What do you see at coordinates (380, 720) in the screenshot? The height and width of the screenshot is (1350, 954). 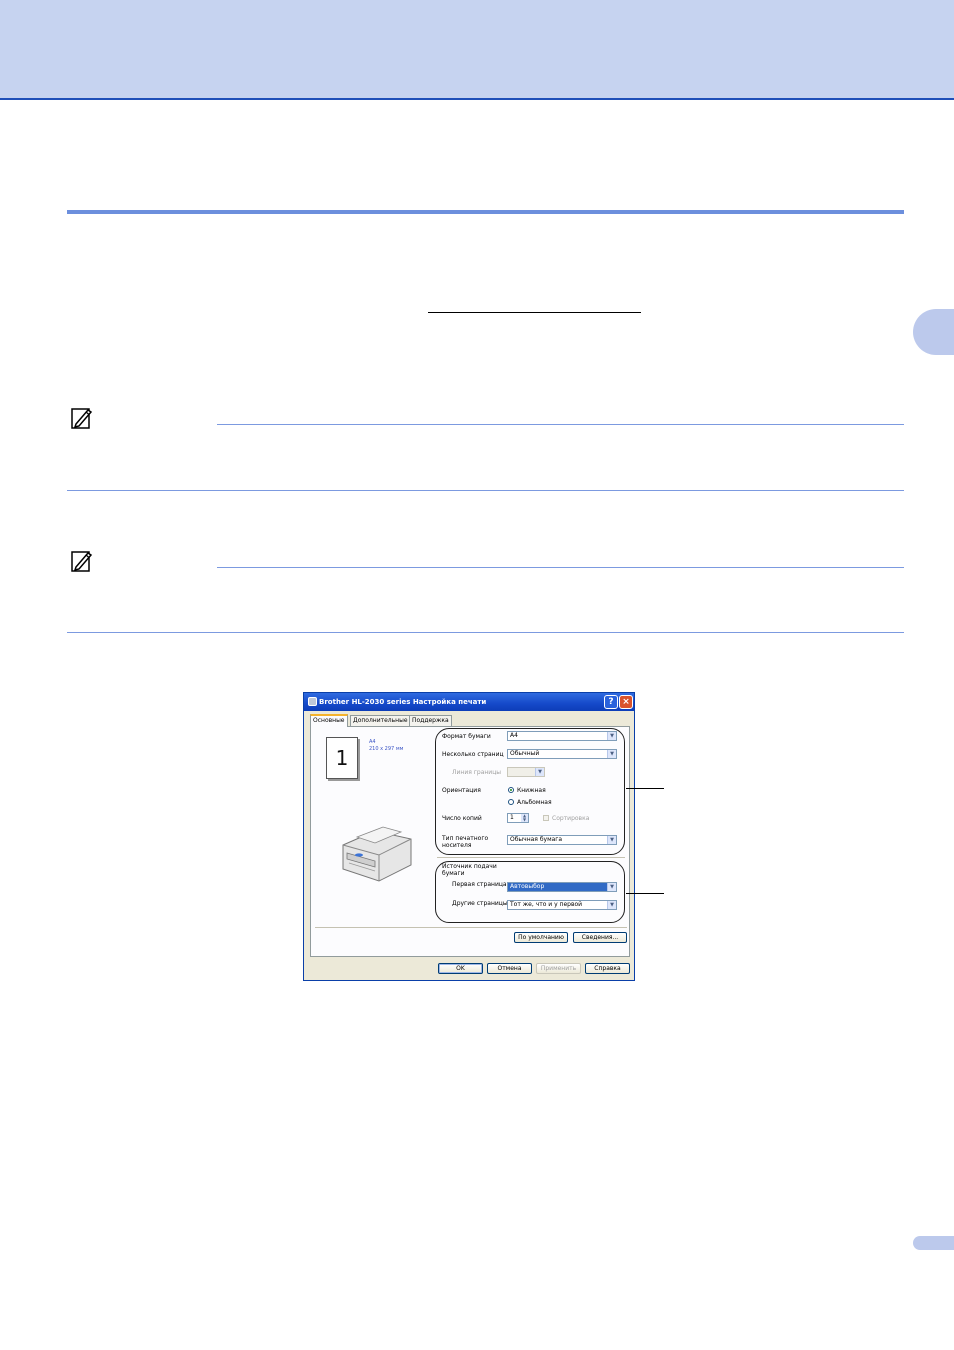 I see `tab-advanced: Дополнительные` at bounding box center [380, 720].